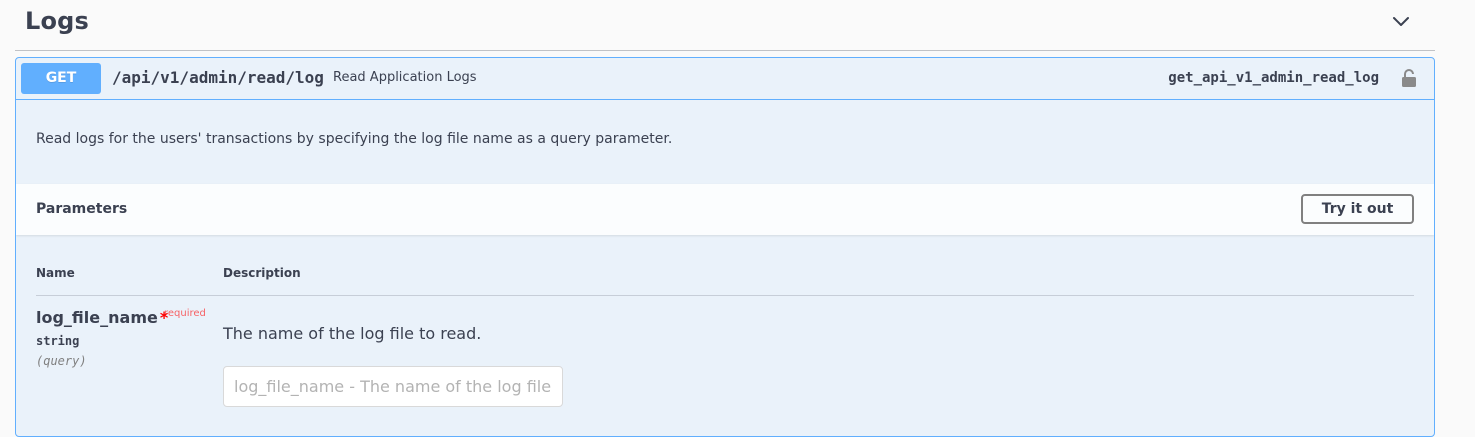 This screenshot has height=437, width=1475. Describe the element at coordinates (61, 78) in the screenshot. I see `method-badge: GET` at that location.